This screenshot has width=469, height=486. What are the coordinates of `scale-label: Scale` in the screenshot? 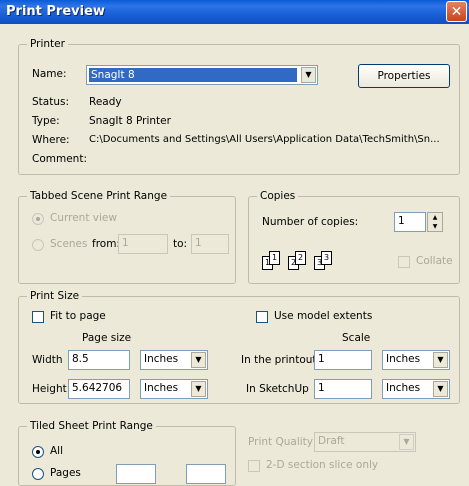 It's located at (356, 338).